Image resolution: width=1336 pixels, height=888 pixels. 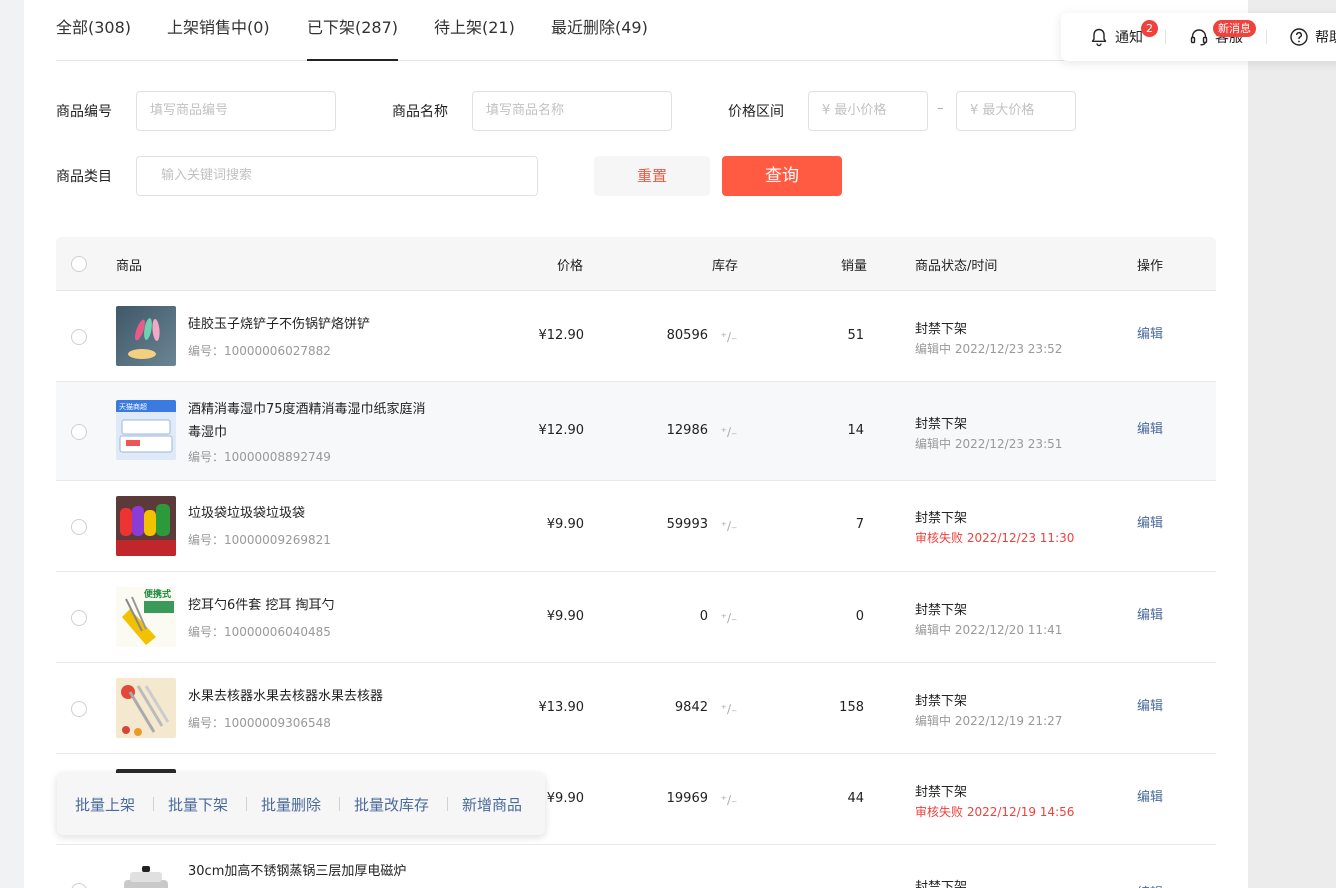 What do you see at coordinates (133, 406) in the screenshot?
I see `wipes-pack-label: 天猫商超` at bounding box center [133, 406].